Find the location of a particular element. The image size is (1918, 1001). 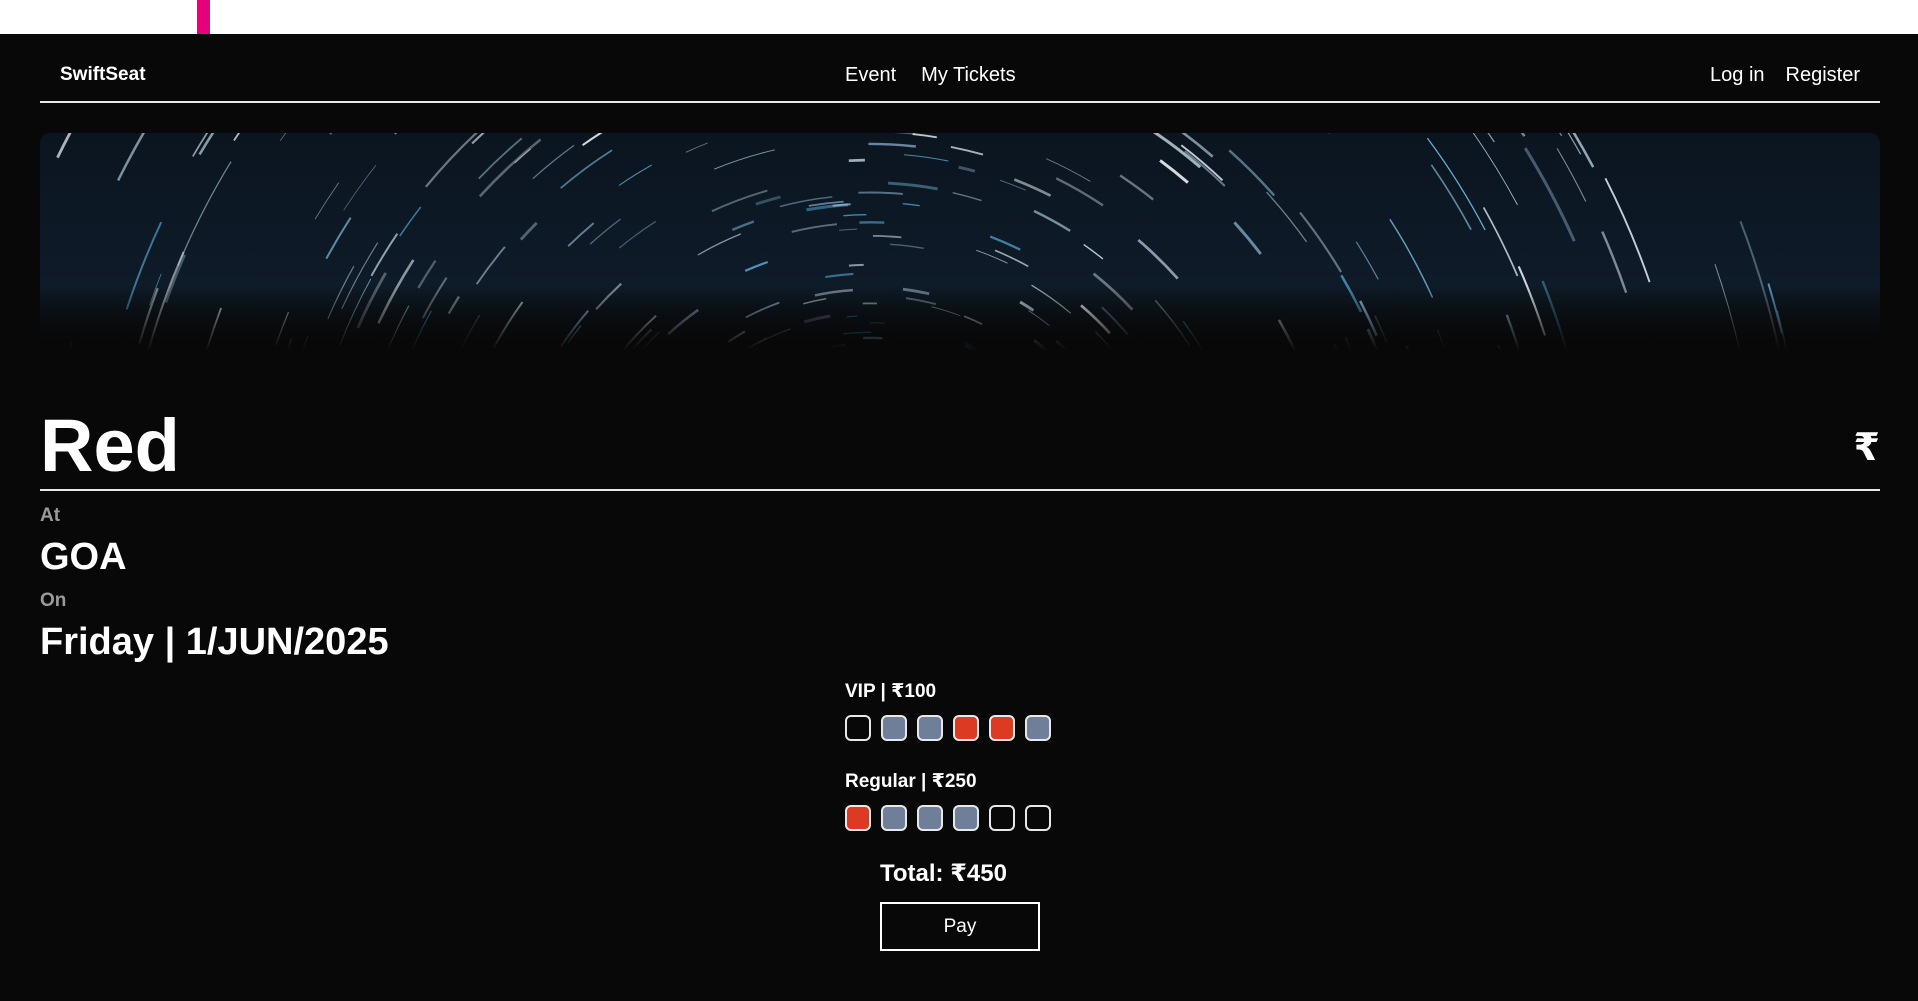

order-total: Total: ₹450 is located at coordinates (943, 873).